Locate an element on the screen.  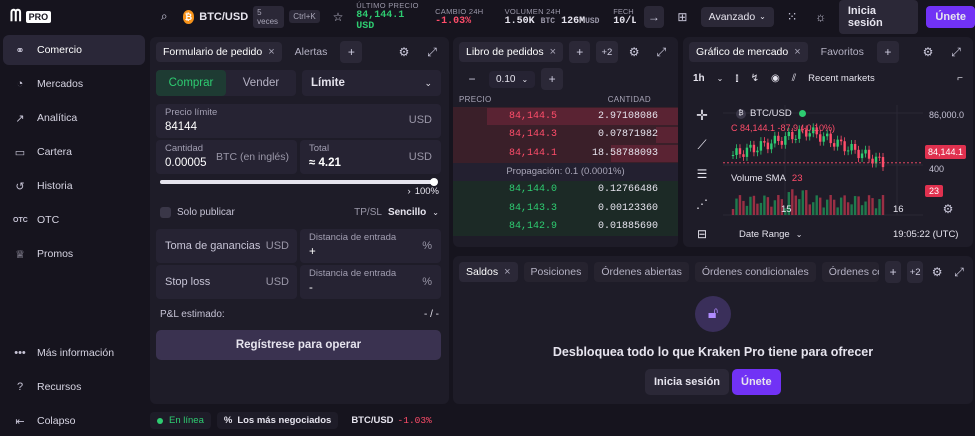
fib-icon: ☰ is located at coordinates (702, 182).